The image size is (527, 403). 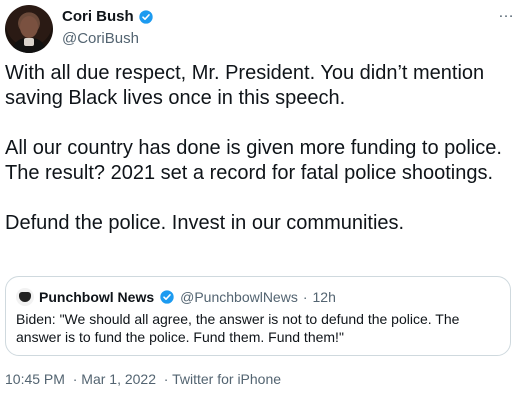 I want to click on quoted-time: 12h, so click(x=324, y=297).